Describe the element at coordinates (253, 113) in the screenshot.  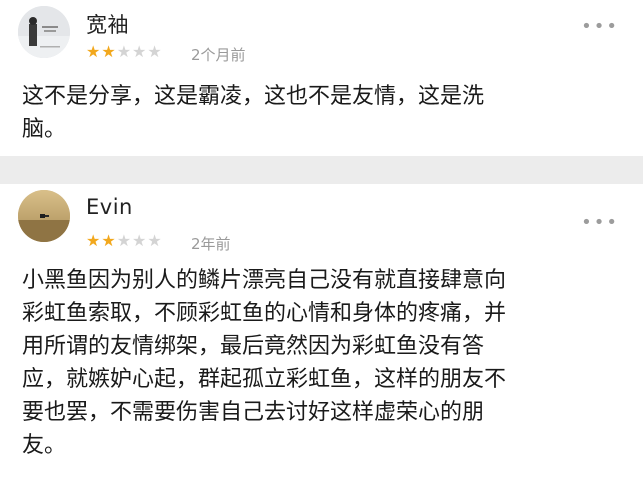
I see `review-content: 这不是分享，这是霸凌，这也不是友情，这是洗 脑。` at that location.